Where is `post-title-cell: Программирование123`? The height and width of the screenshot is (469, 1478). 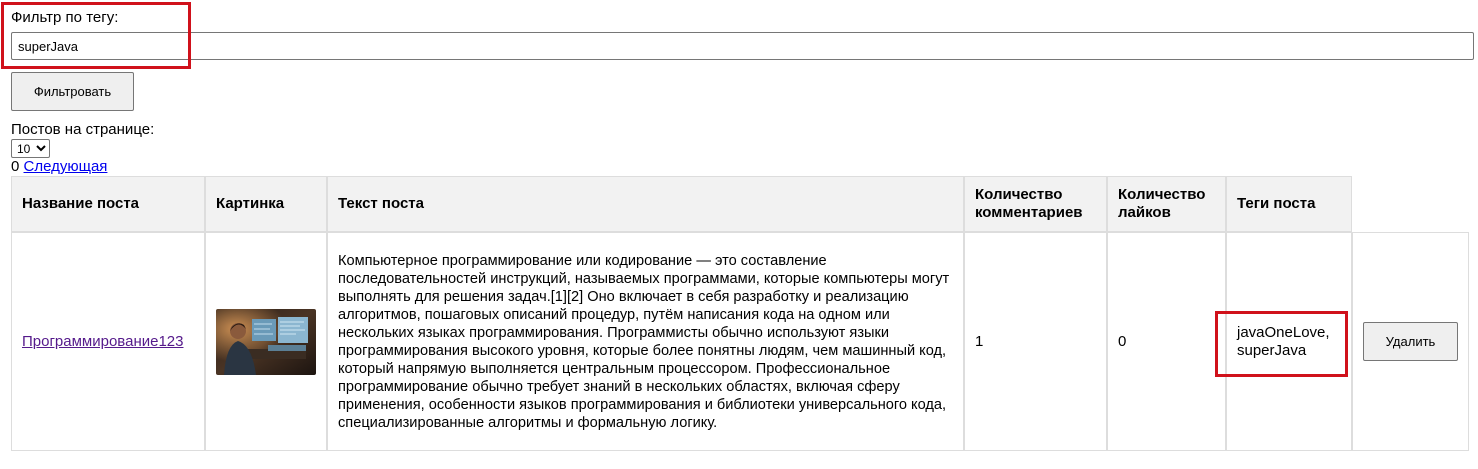 post-title-cell: Программирование123 is located at coordinates (108, 341).